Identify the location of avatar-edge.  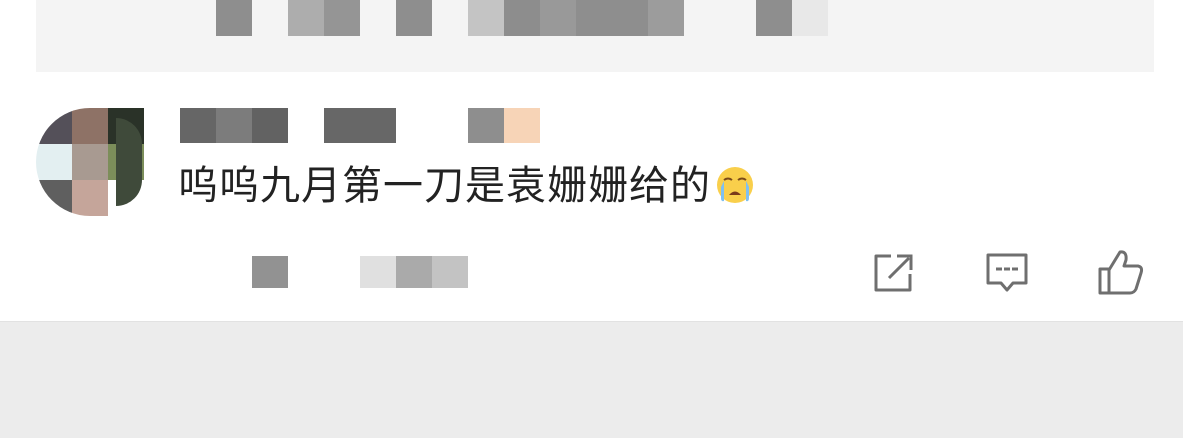
(129, 162).